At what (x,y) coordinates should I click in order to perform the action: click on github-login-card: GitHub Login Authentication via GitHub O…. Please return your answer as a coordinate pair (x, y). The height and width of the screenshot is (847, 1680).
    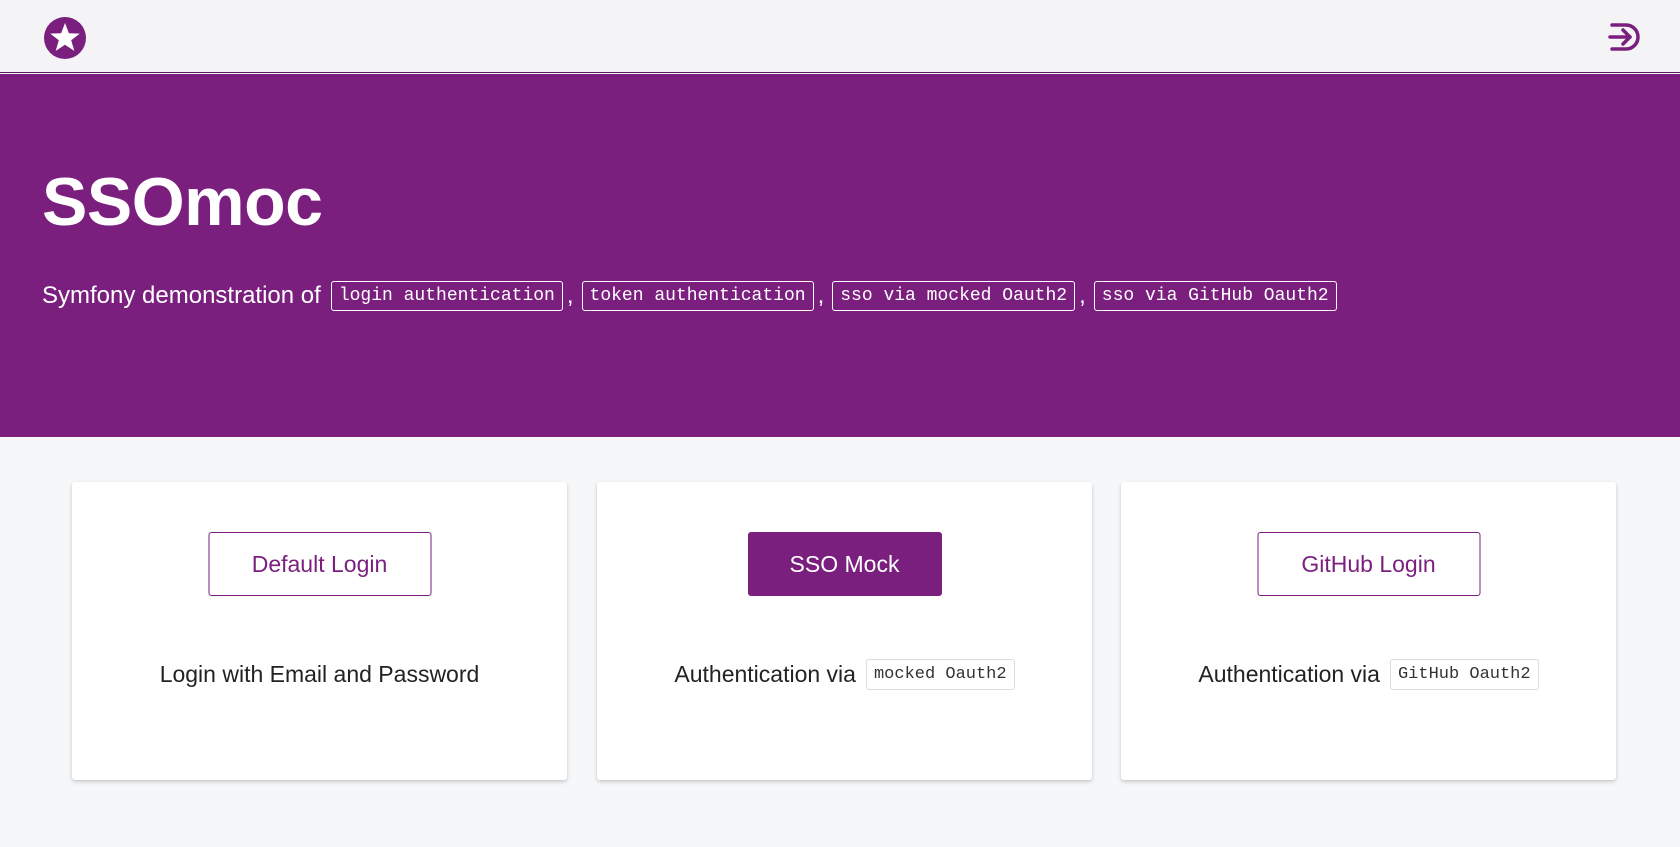
    Looking at the image, I should click on (1368, 631).